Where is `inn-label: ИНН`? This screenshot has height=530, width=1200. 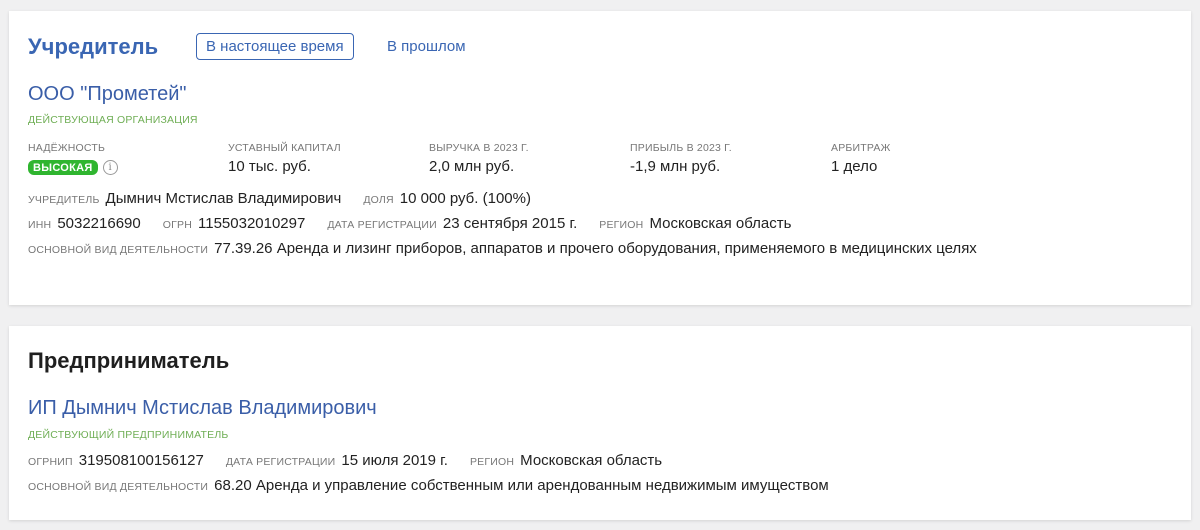
inn-label: ИНН is located at coordinates (40, 225).